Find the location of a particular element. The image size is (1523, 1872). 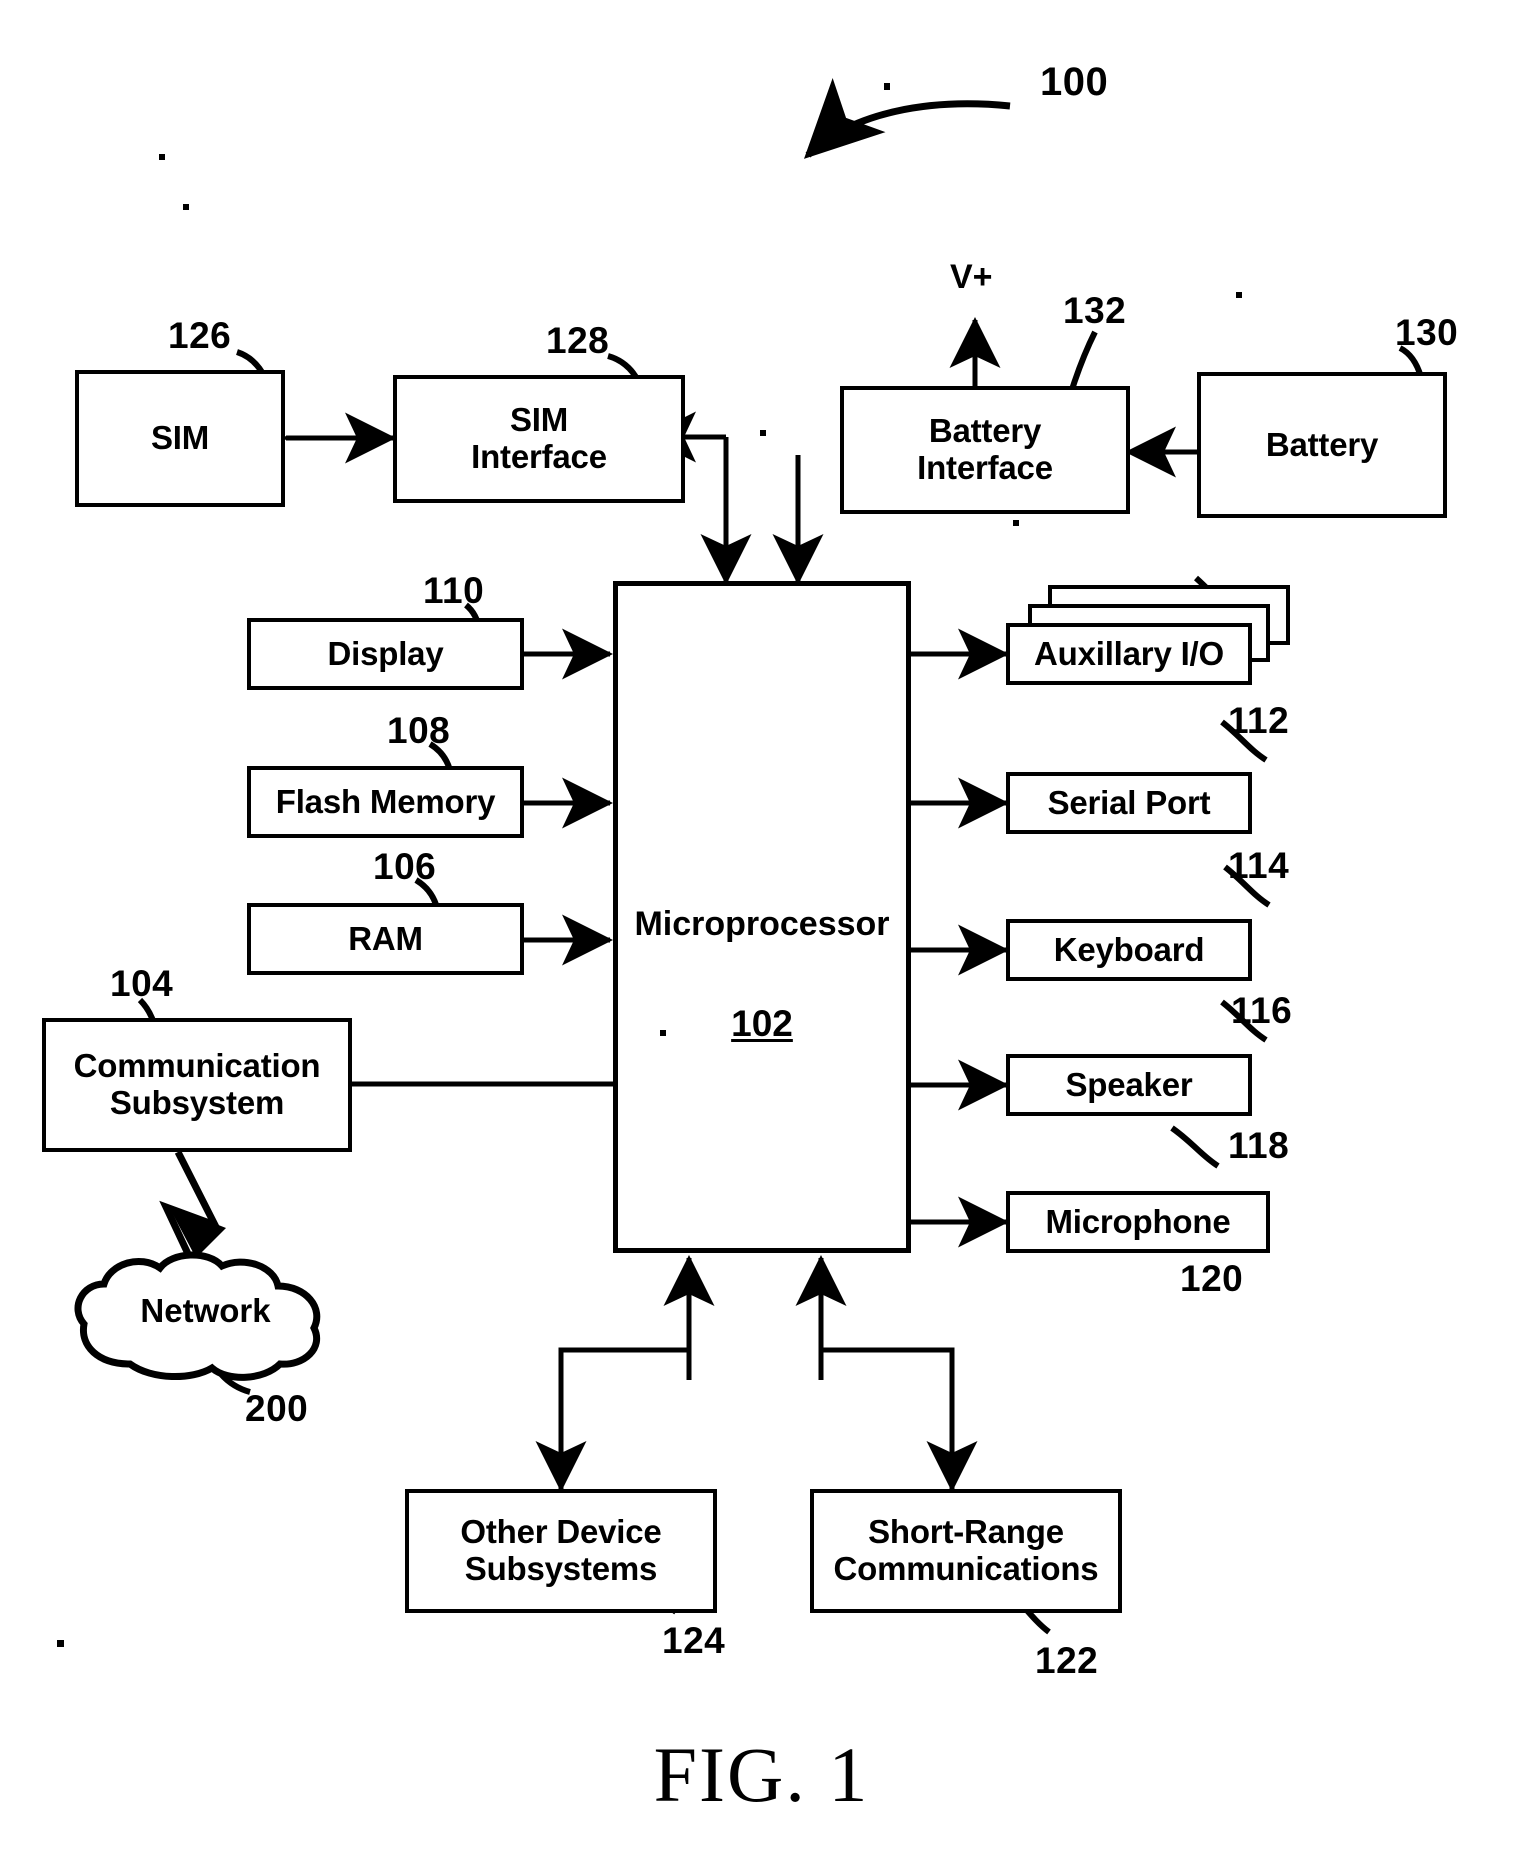

power-rail-label: V+ is located at coordinates (971, 277).